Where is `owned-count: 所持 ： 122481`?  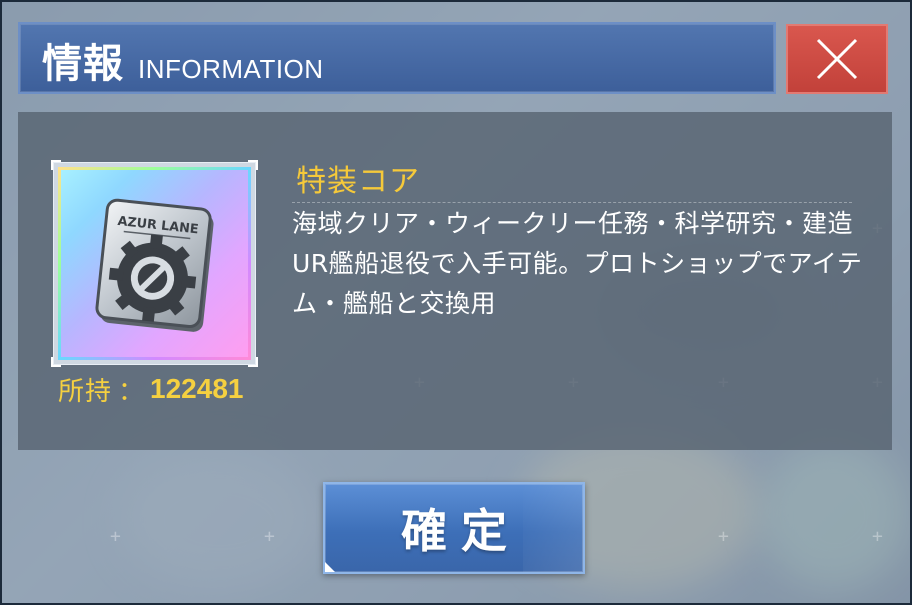 owned-count: 所持 ： 122481 is located at coordinates (151, 389).